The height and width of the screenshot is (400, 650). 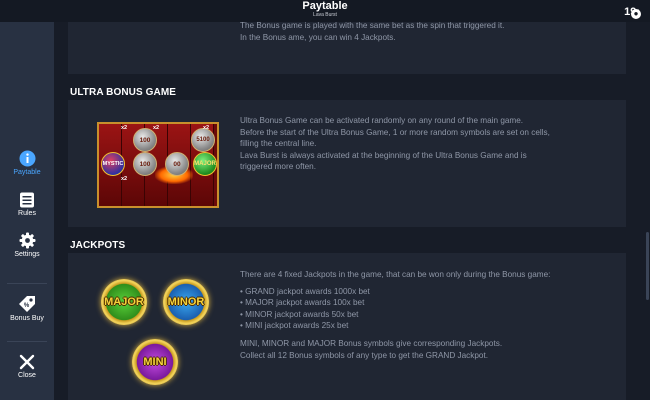 I want to click on sidebar-item-label: Settings, so click(x=27, y=254).